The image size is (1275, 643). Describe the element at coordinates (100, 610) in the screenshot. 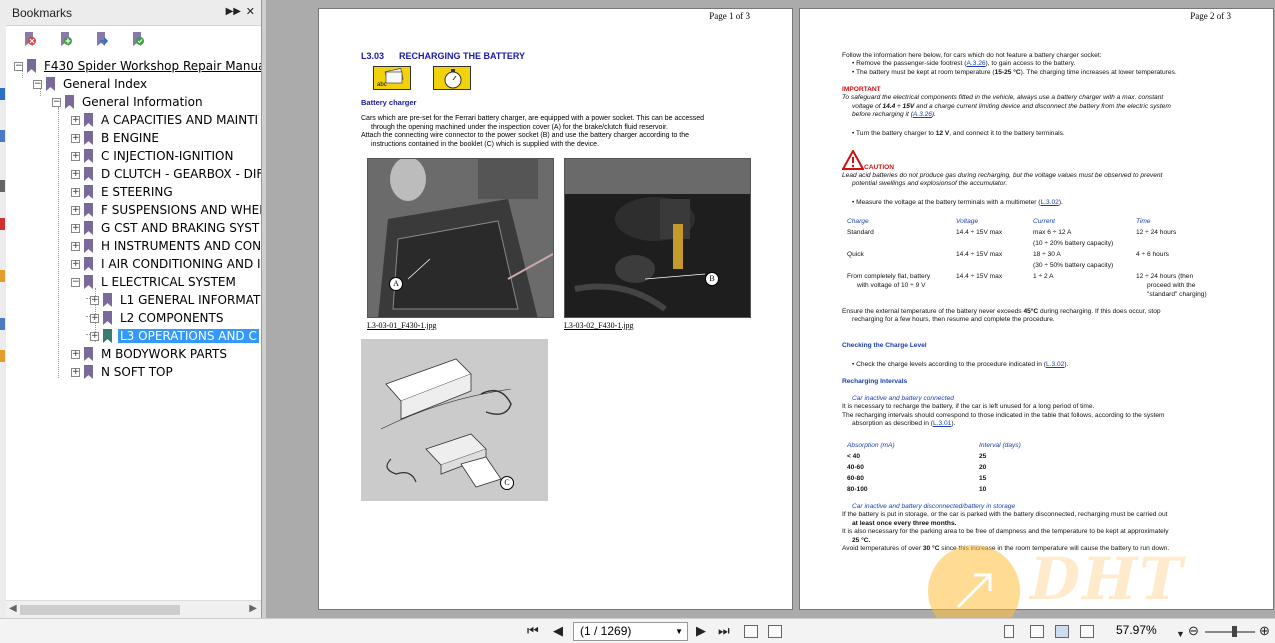

I see `scroll-thumb` at that location.